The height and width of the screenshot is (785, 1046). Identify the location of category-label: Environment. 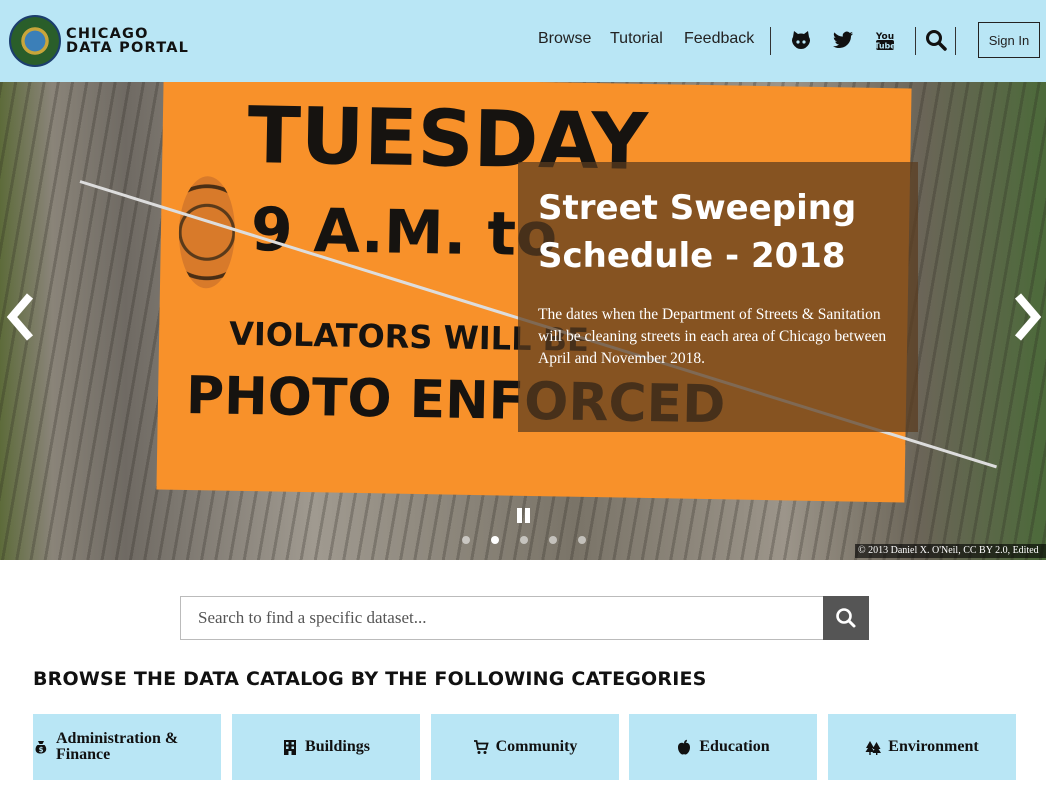
(933, 746).